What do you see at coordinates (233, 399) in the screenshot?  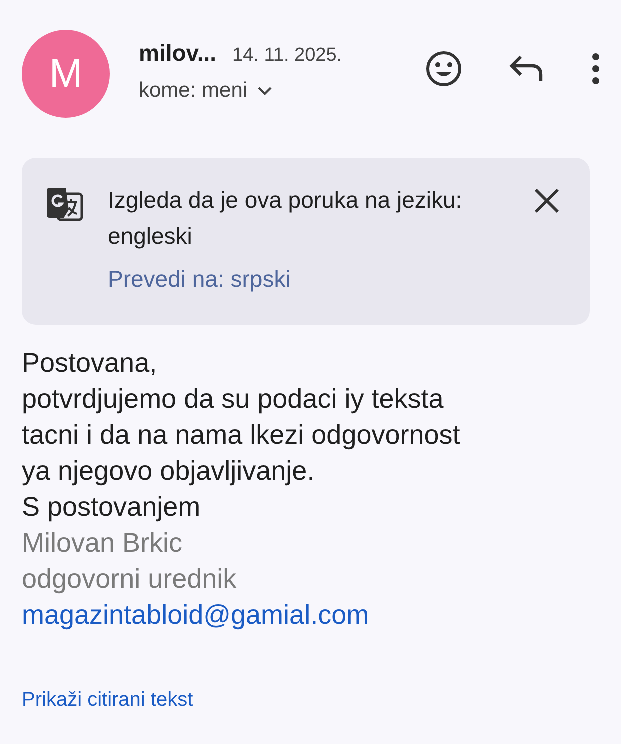 I see `message-line: potvrdjujemo da su podaci iy teksta` at bounding box center [233, 399].